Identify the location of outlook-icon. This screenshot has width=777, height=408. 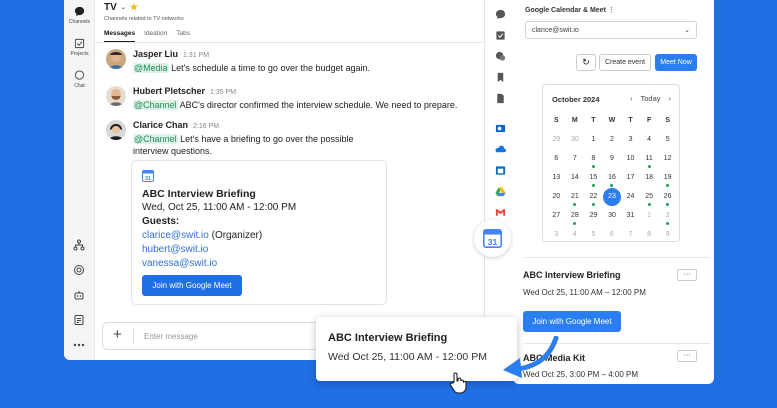
(500, 128).